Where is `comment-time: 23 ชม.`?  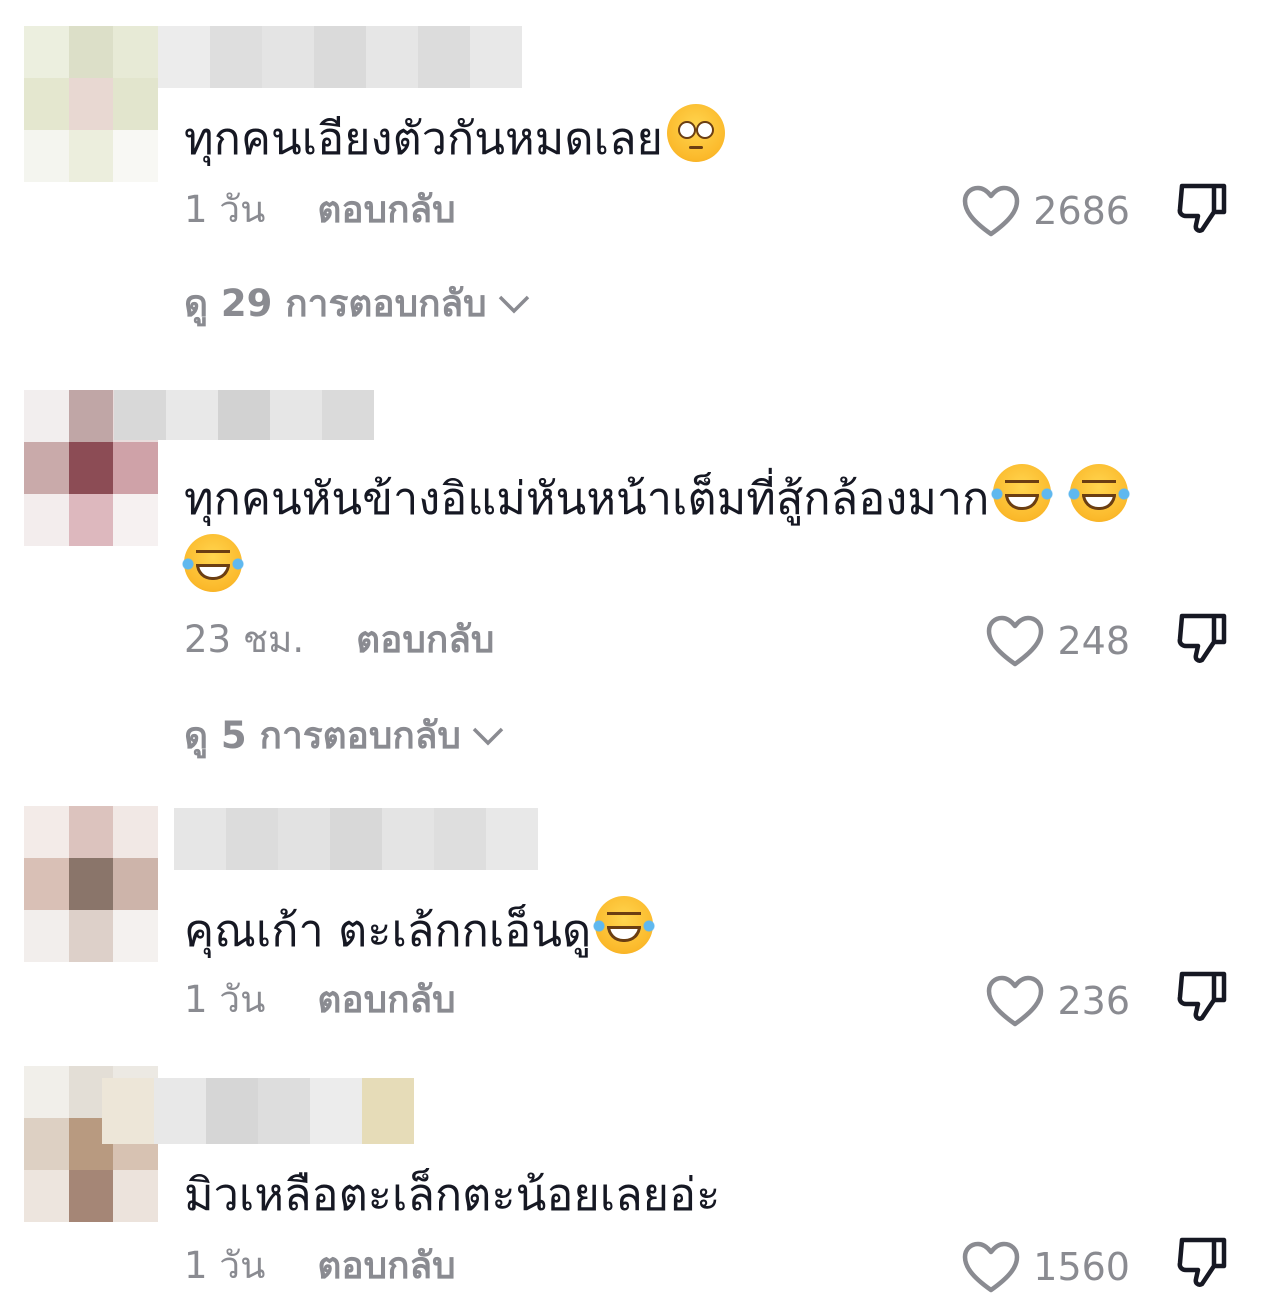
comment-time: 23 ชม. is located at coordinates (244, 639).